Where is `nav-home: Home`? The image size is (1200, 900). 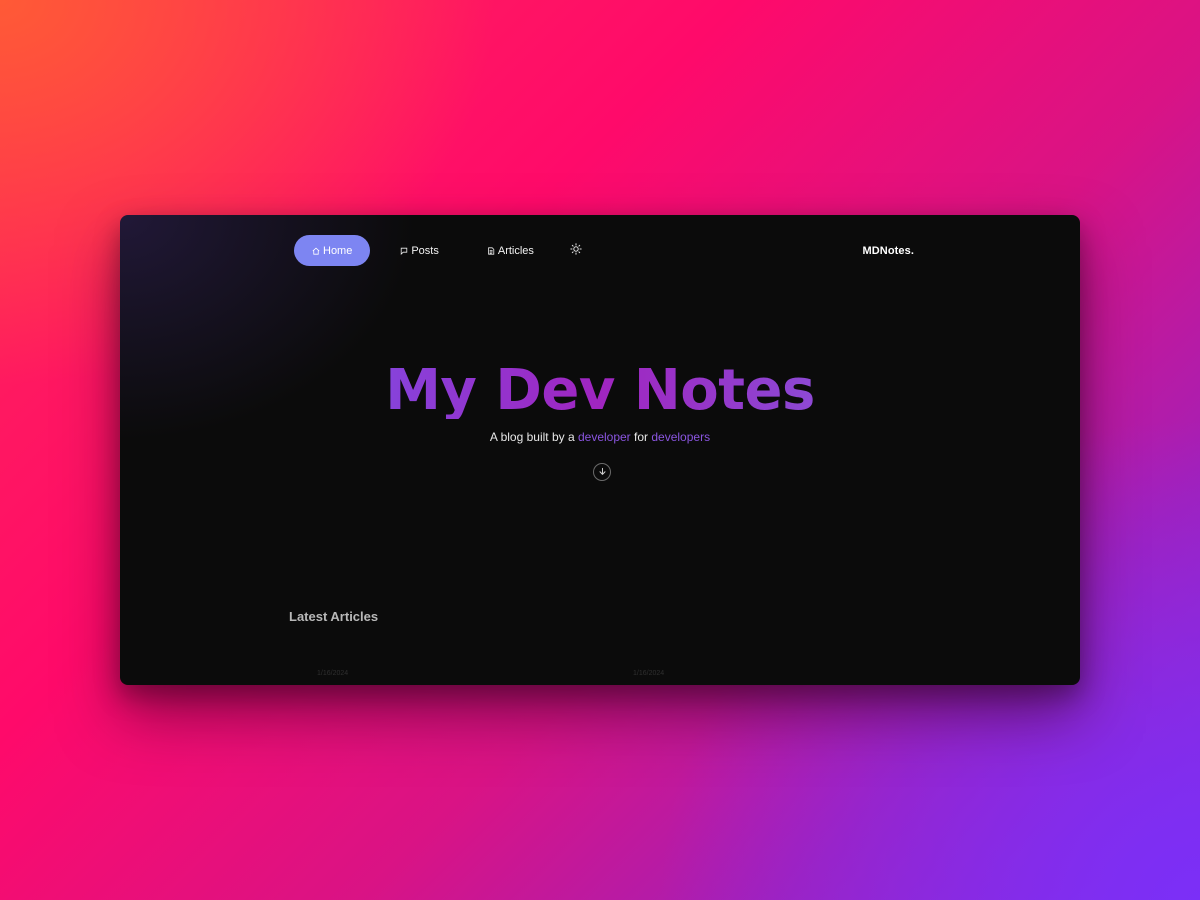 nav-home: Home is located at coordinates (332, 250).